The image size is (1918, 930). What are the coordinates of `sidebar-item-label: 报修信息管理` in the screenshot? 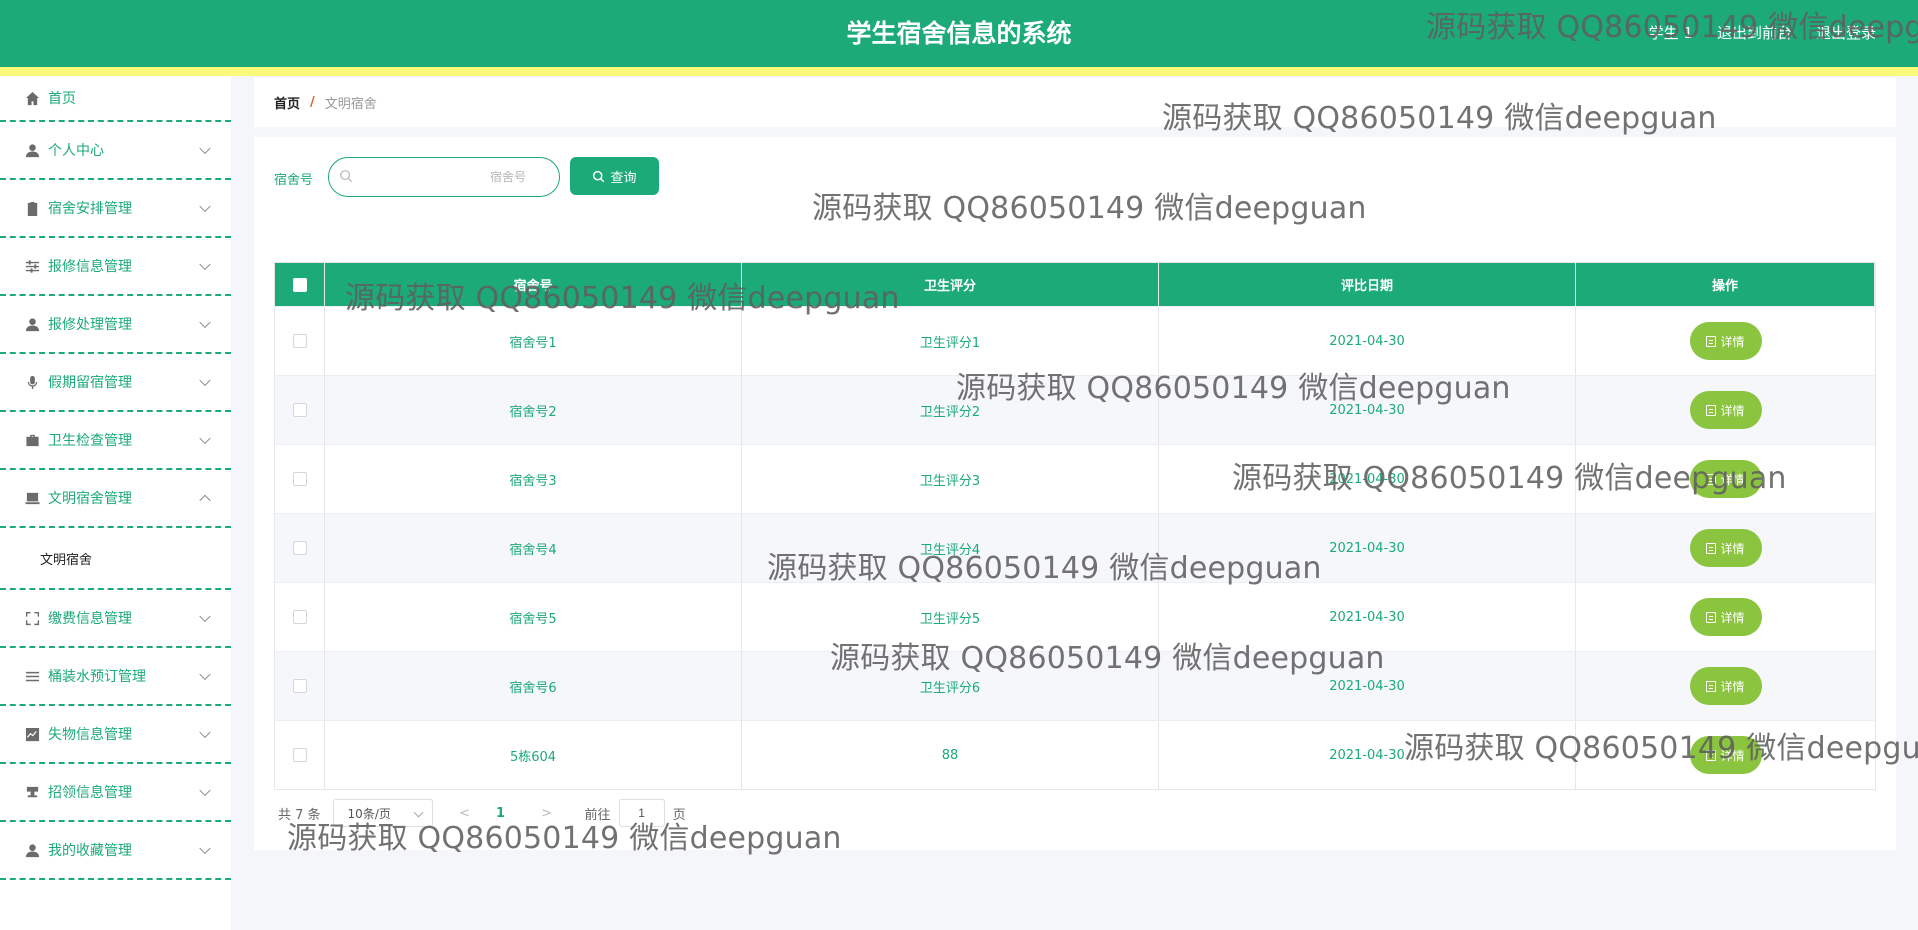 It's located at (90, 267).